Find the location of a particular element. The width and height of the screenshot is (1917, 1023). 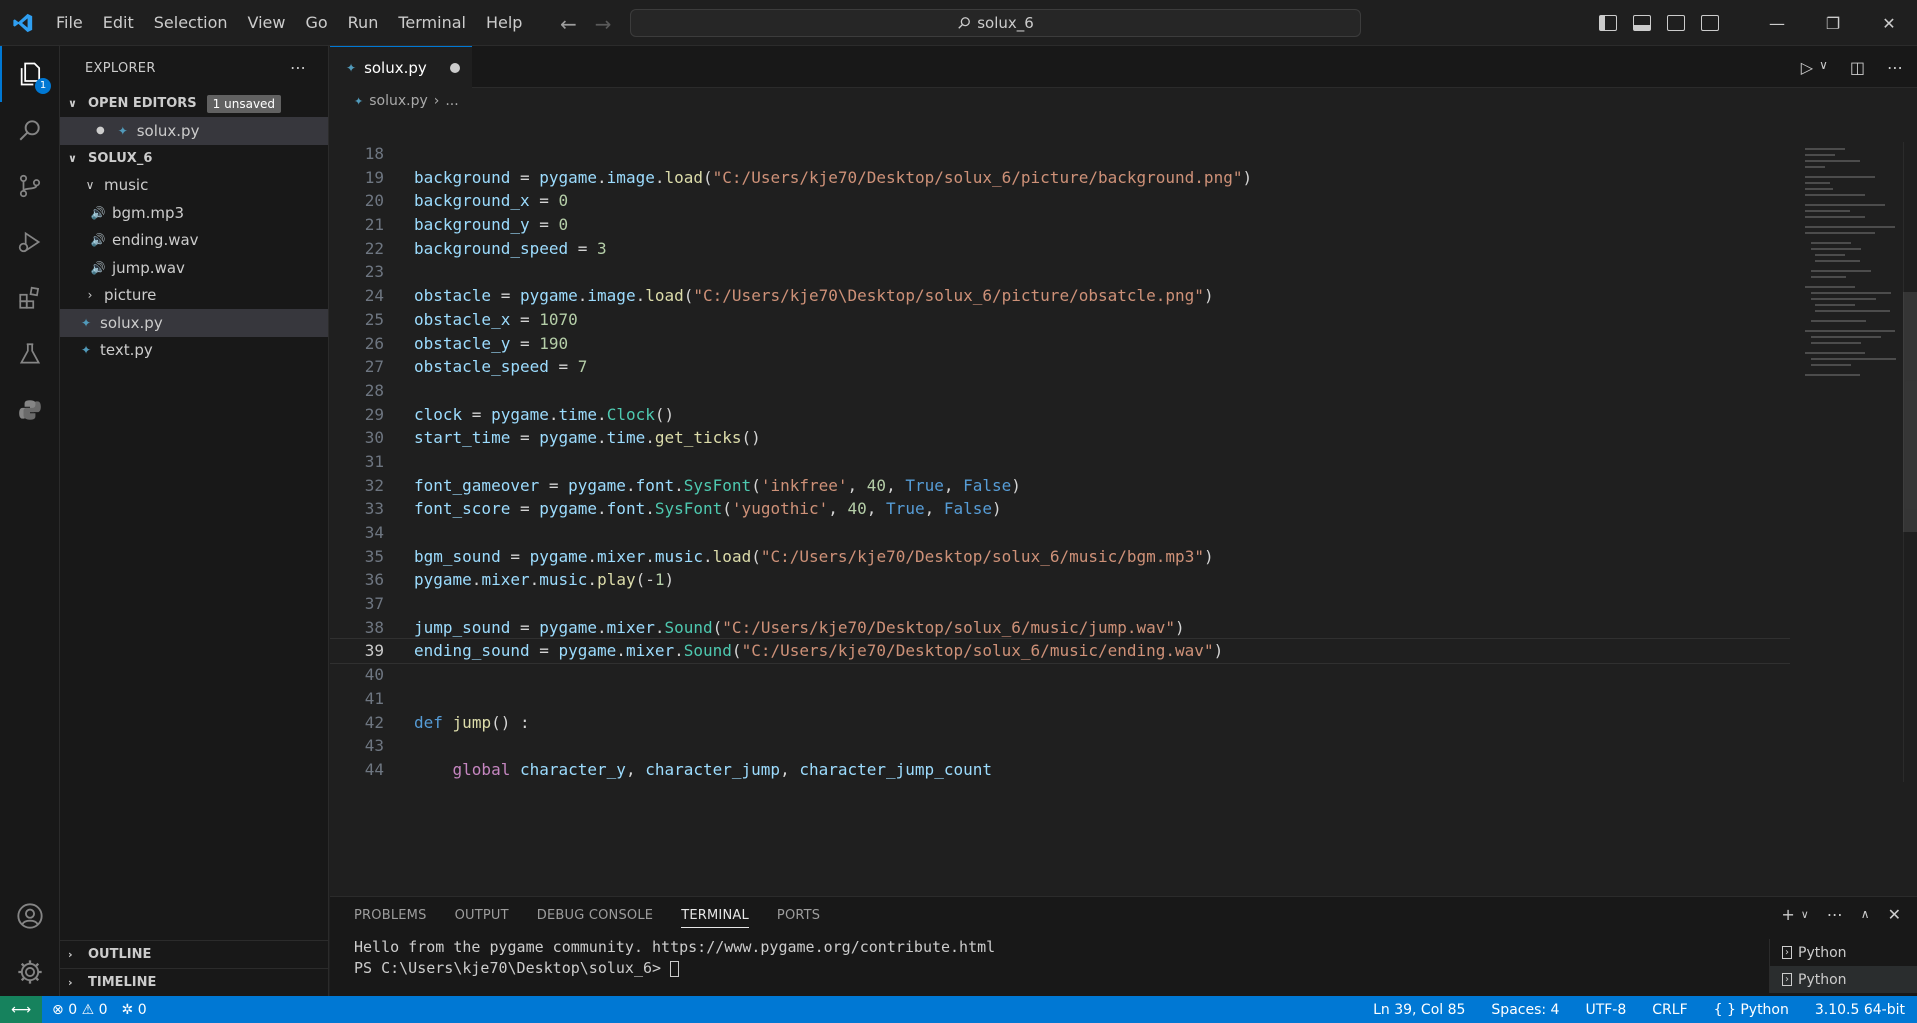

vertical-scrollbar is located at coordinates (1910, 462).